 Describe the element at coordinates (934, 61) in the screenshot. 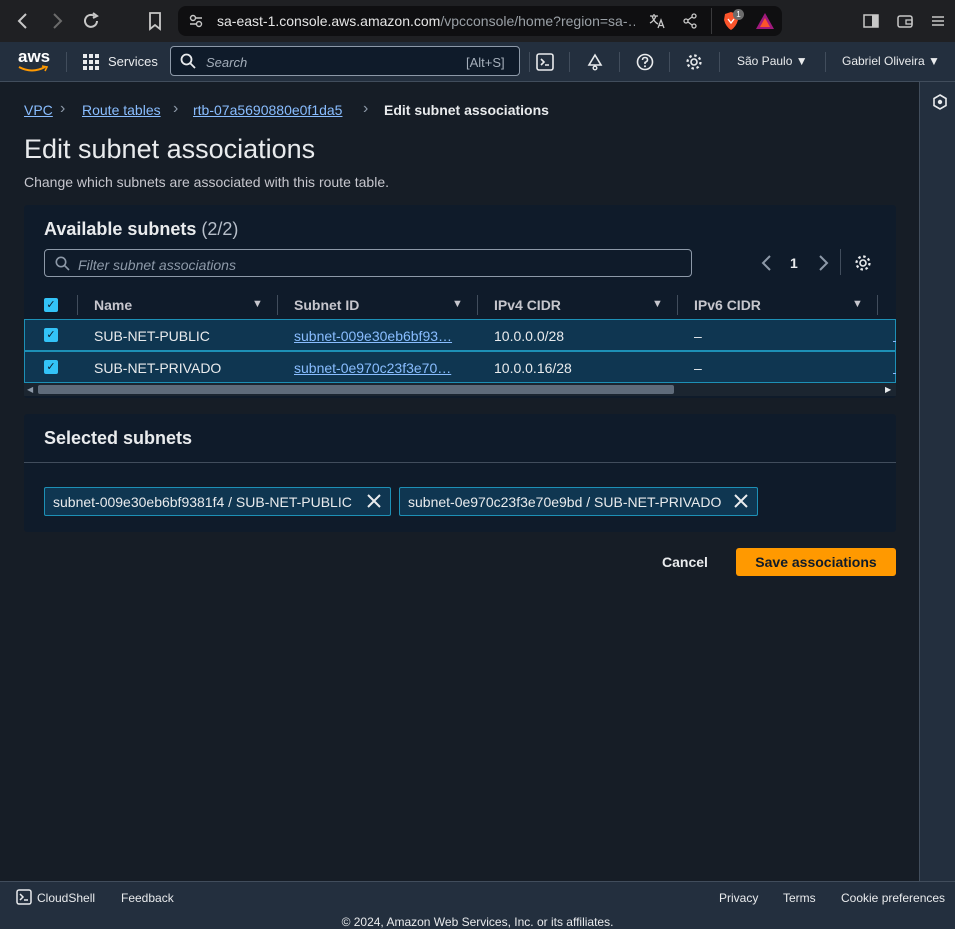

I see `account-caret-icon: ▼` at that location.